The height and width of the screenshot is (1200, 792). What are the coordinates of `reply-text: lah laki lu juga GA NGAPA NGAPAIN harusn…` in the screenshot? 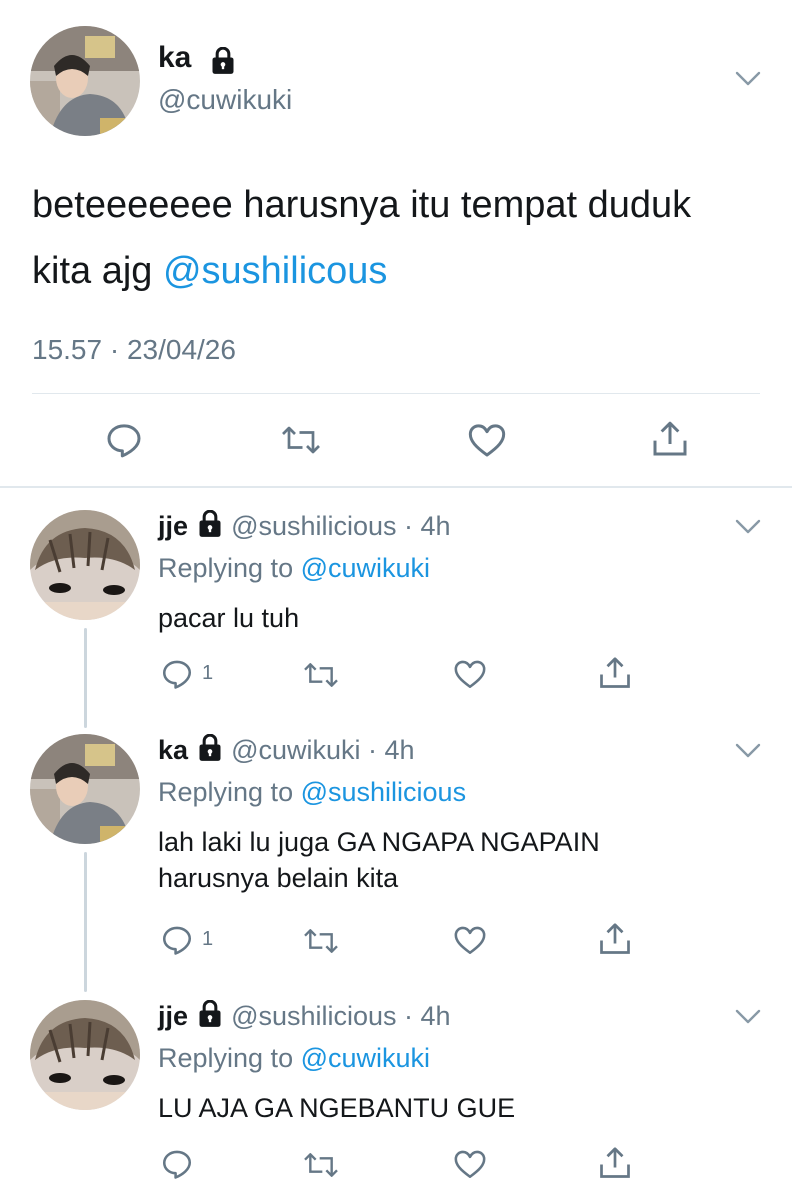 It's located at (379, 860).